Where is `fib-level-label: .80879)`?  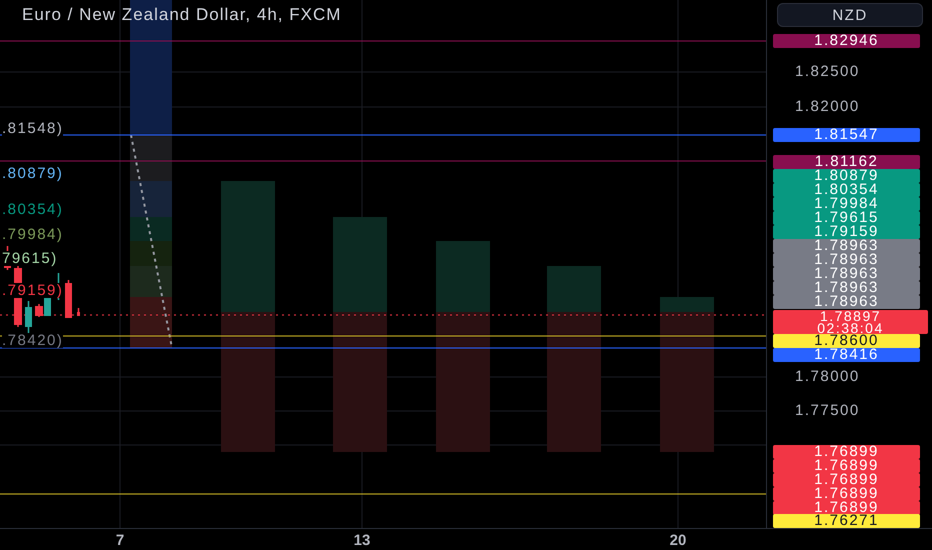
fib-level-label: .80879) is located at coordinates (33, 173).